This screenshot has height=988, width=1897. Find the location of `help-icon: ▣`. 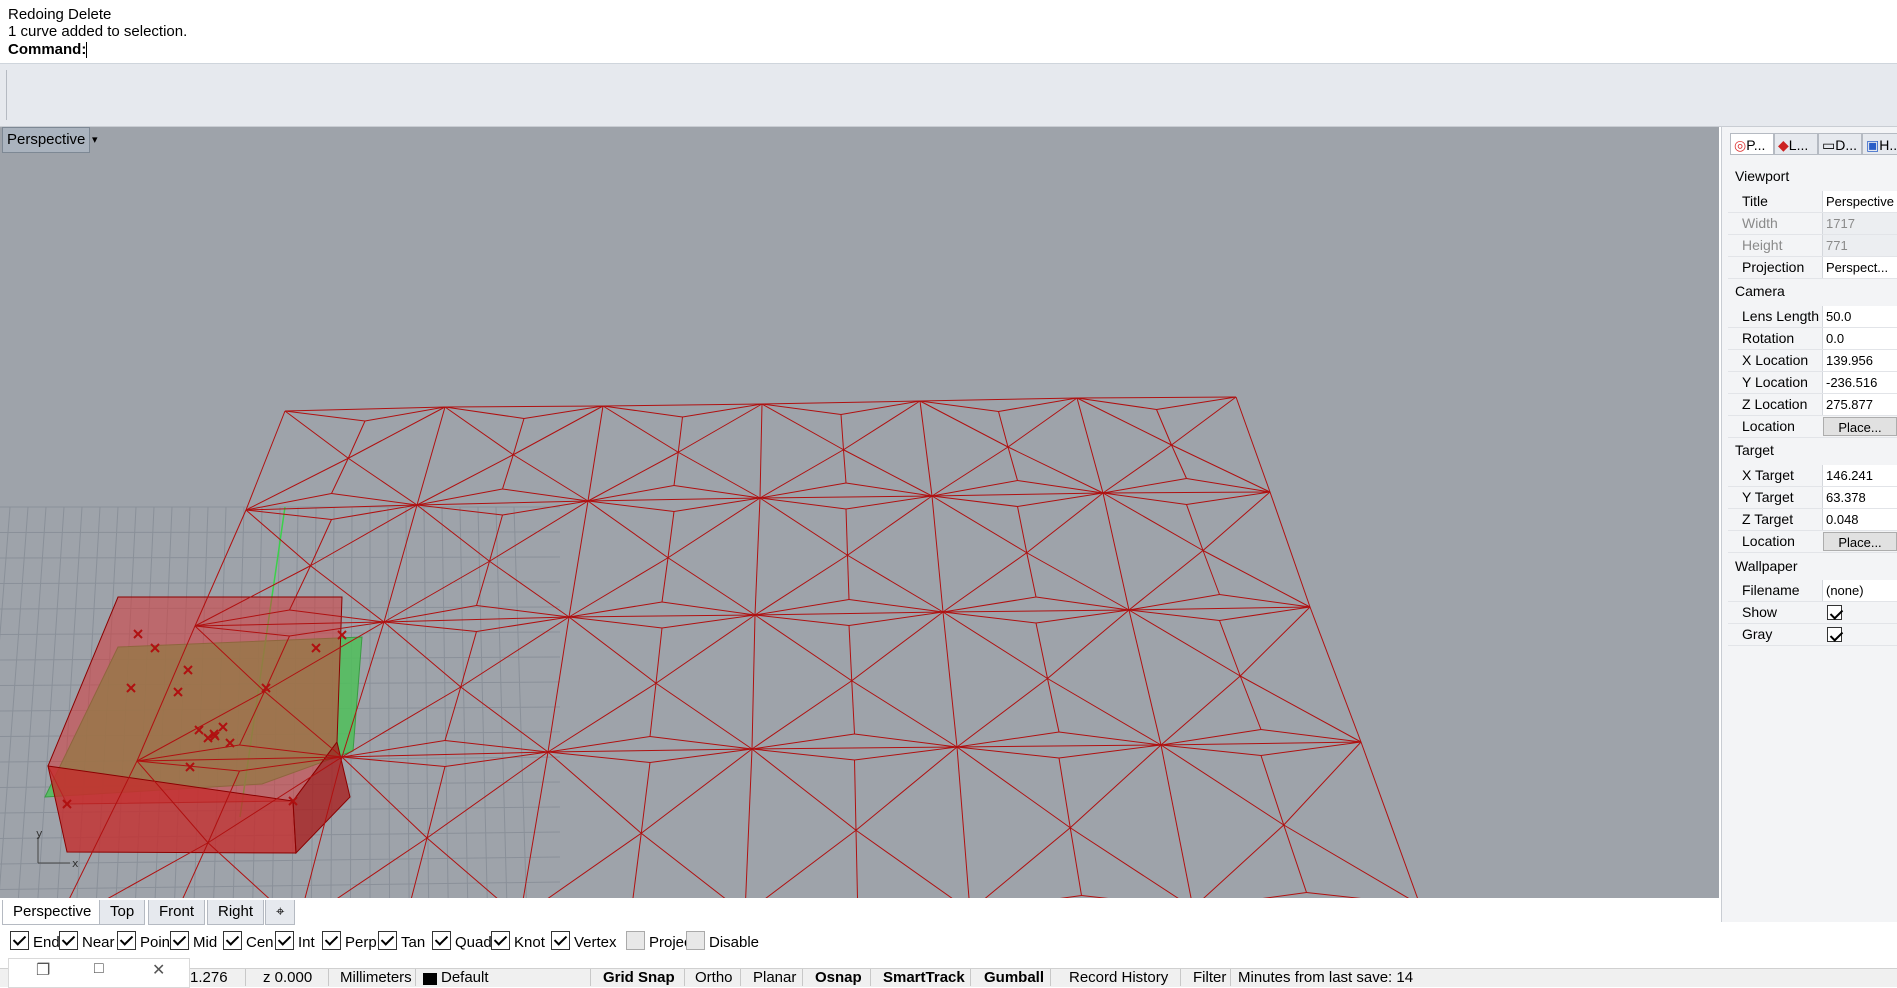

help-icon: ▣ is located at coordinates (1873, 145).